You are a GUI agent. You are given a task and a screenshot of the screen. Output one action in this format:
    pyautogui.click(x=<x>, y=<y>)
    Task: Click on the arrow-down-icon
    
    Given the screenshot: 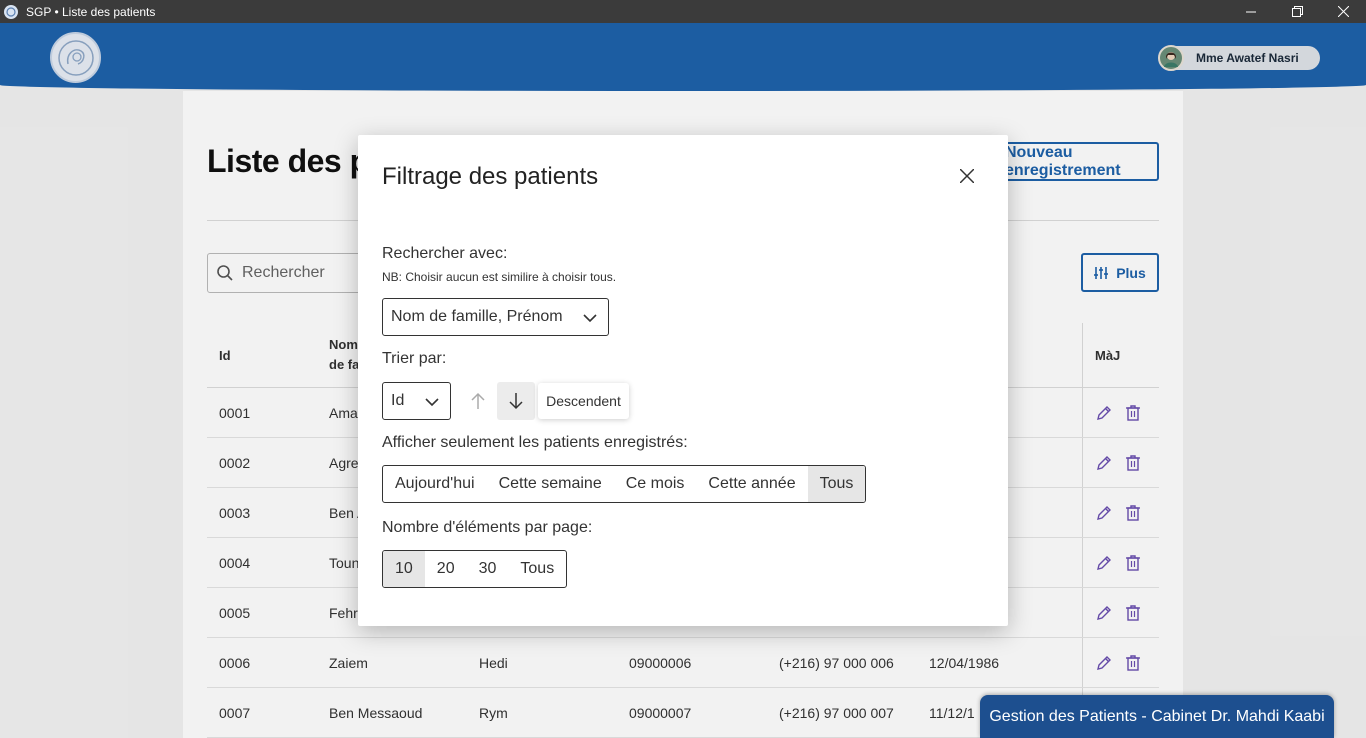 What is the action you would take?
    pyautogui.click(x=516, y=401)
    